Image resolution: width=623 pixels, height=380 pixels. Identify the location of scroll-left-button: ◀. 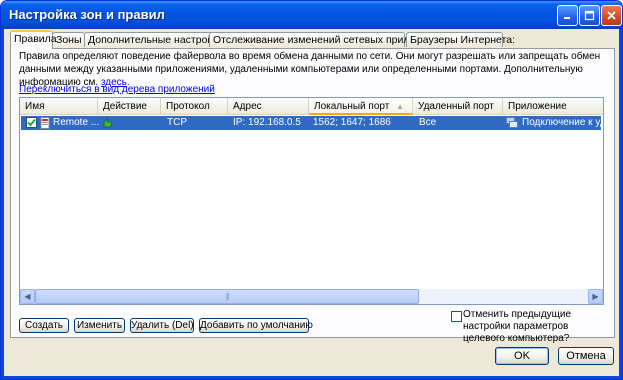
(27, 296).